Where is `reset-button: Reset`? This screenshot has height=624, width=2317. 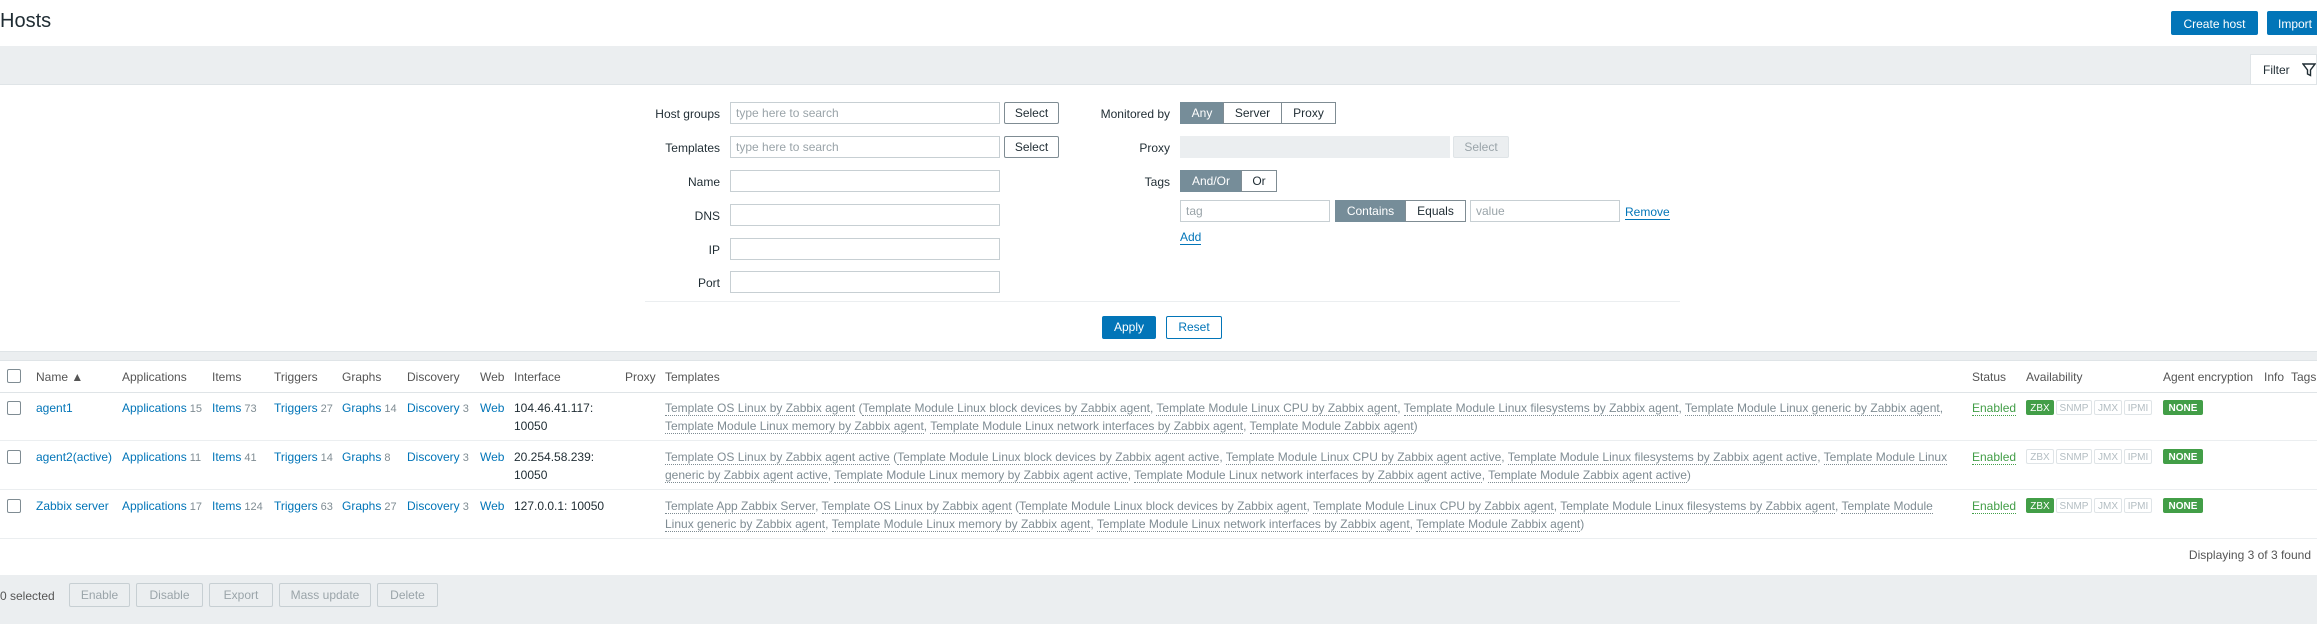
reset-button: Reset is located at coordinates (1194, 327).